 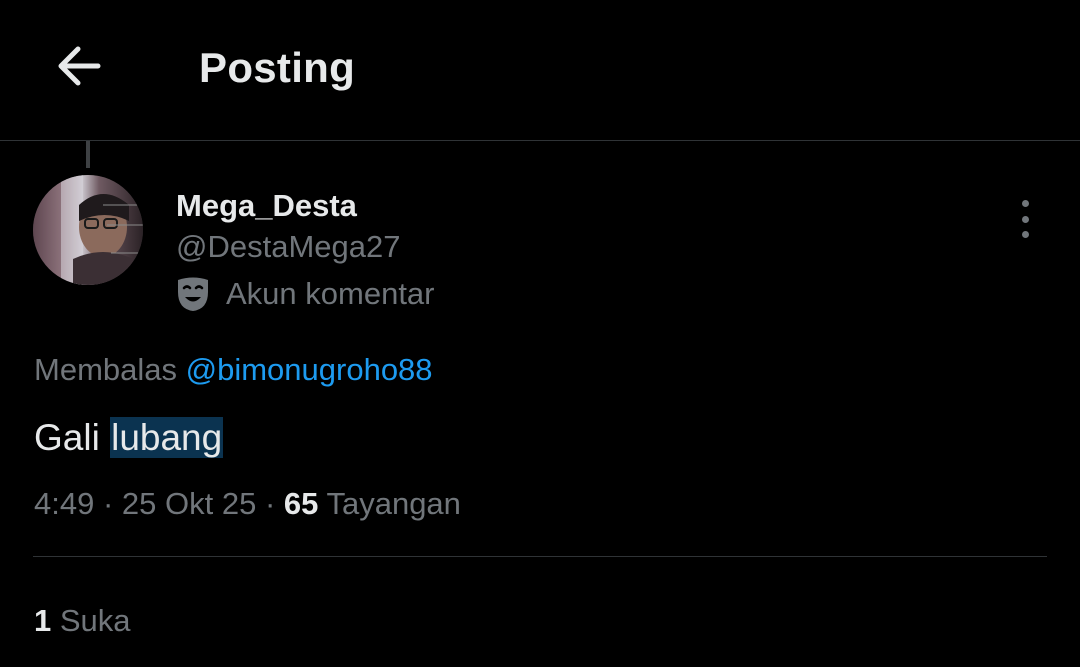 I want to click on post-date: 25 Okt 25, so click(x=189, y=503).